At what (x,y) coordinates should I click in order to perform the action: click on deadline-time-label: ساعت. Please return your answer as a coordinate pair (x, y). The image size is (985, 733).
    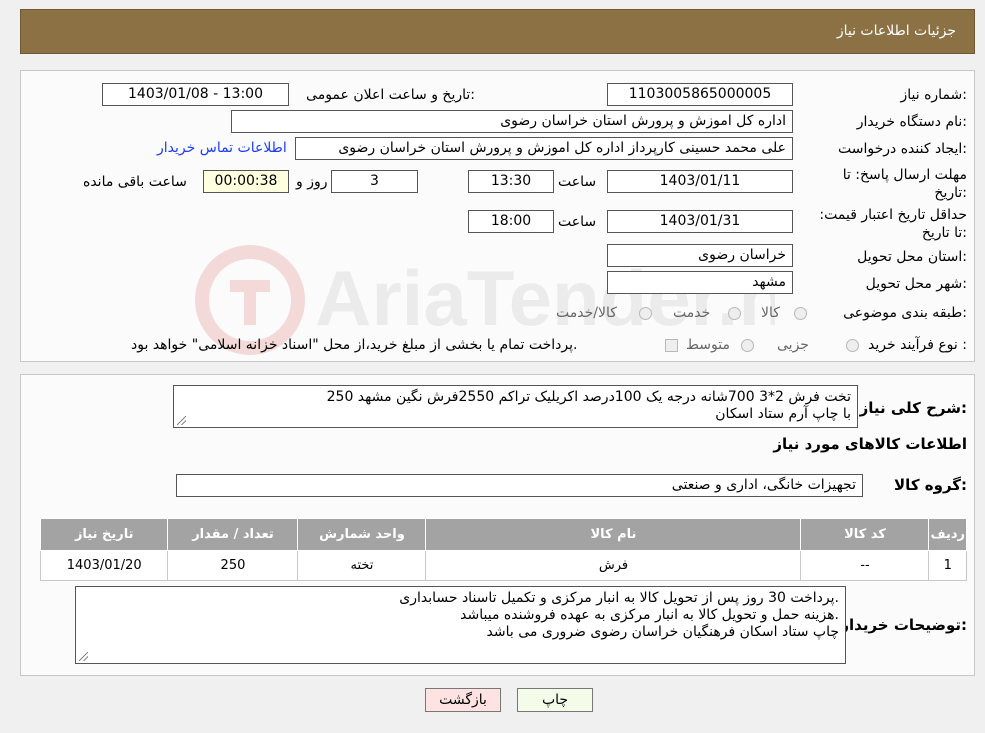
    Looking at the image, I should click on (577, 182).